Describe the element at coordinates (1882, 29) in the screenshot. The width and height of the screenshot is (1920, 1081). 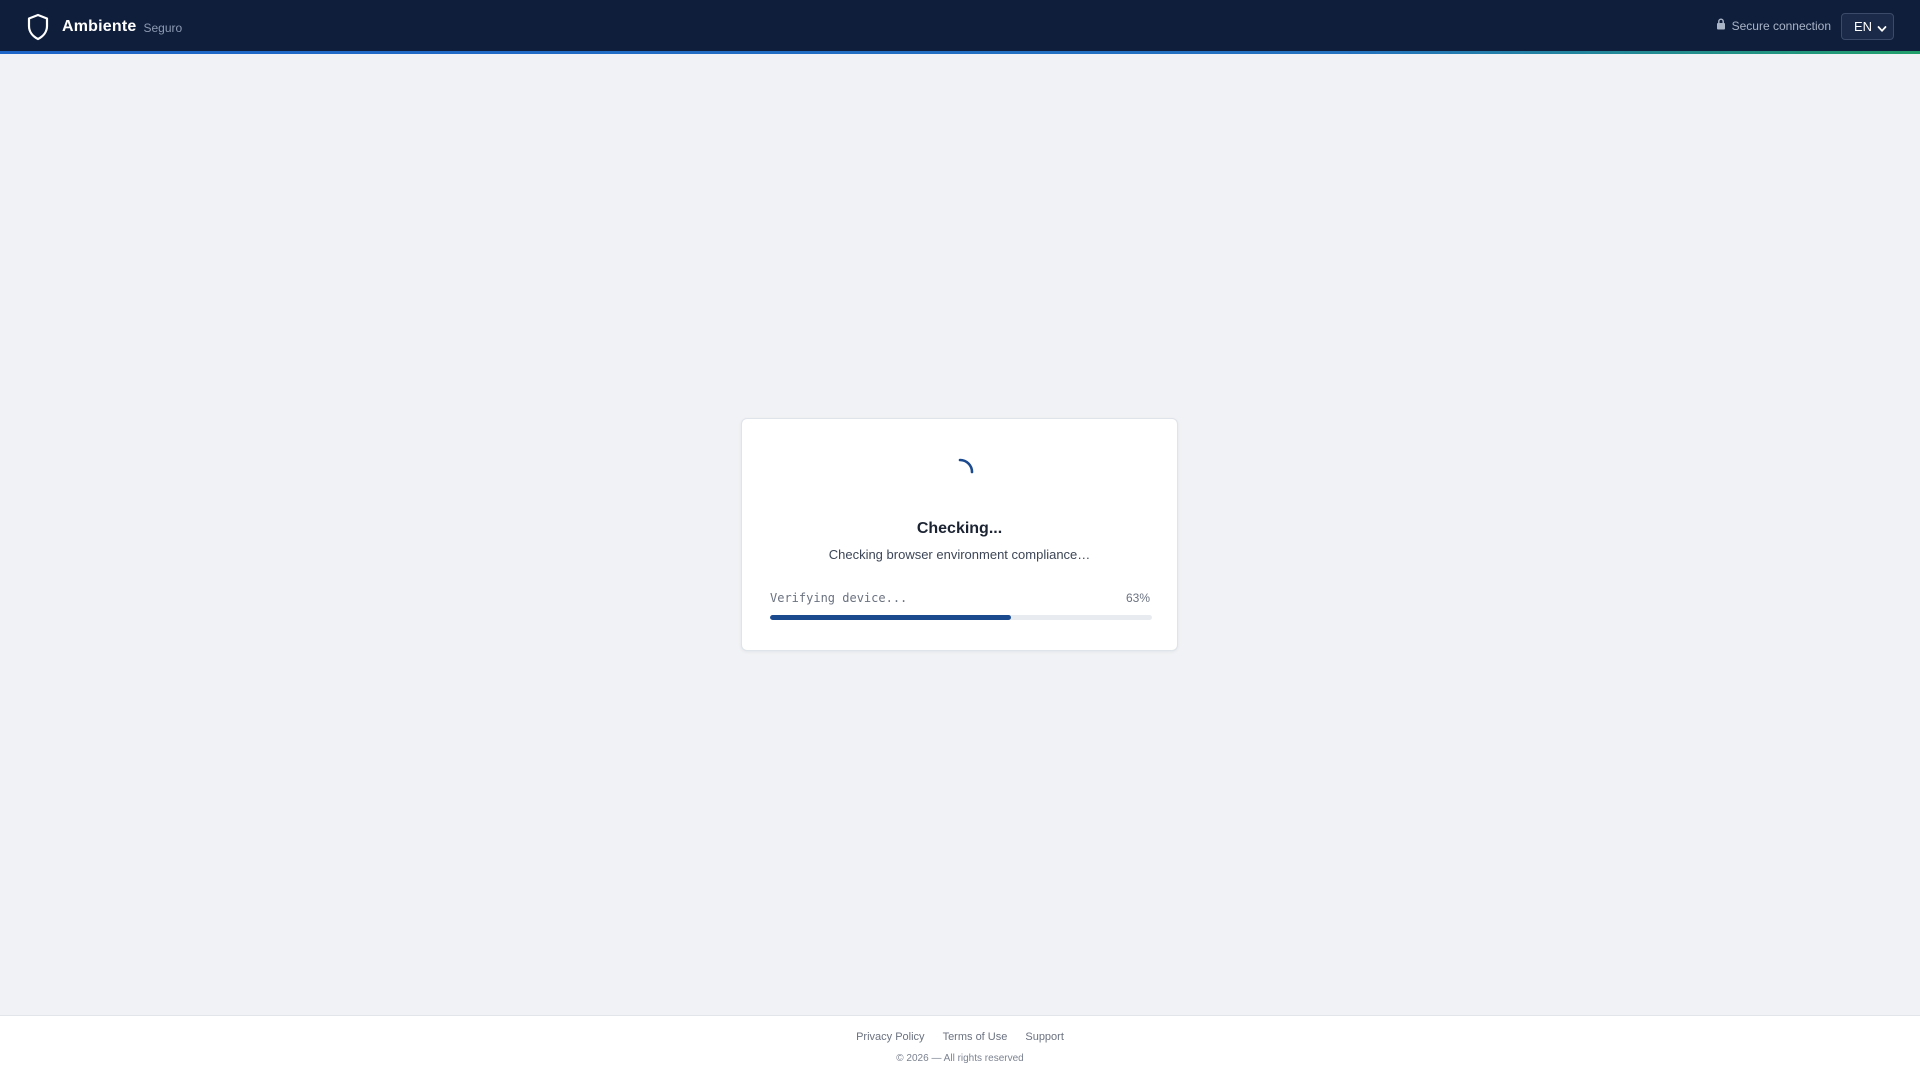
I see `chevron-down-icon` at that location.